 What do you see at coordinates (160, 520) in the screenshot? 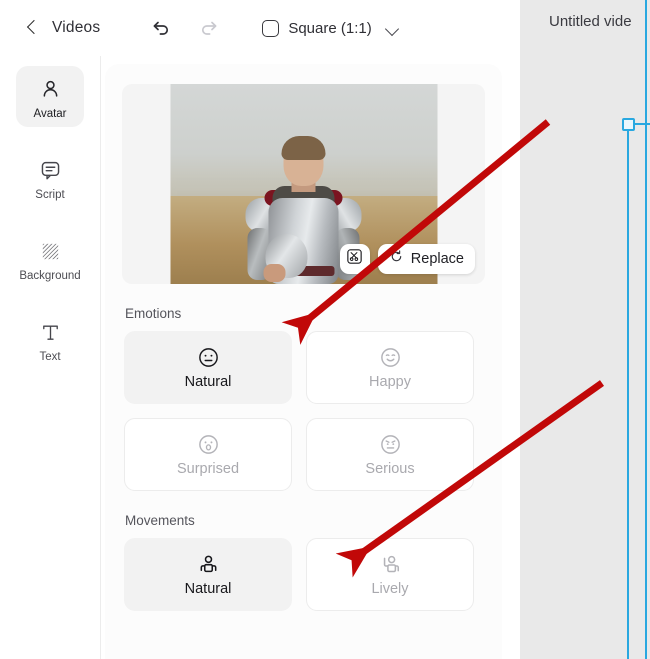
I see `movements-section-title: Movements` at bounding box center [160, 520].